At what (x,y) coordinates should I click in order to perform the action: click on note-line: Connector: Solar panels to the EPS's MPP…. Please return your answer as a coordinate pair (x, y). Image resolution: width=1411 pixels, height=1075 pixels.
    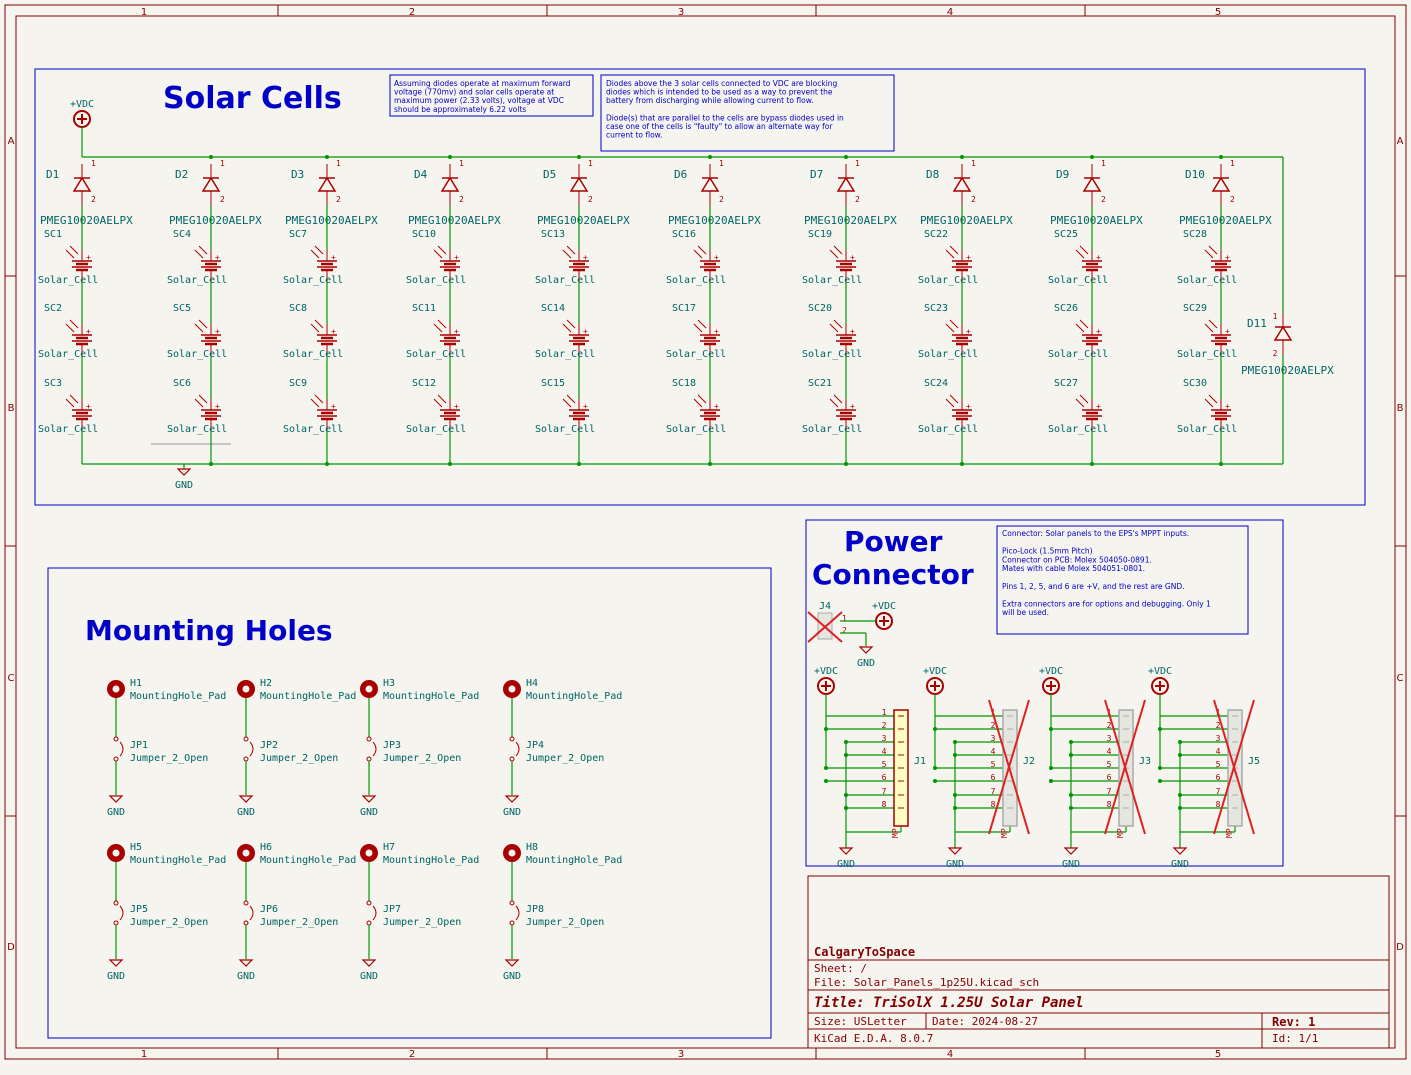
    Looking at the image, I should click on (1095, 533).